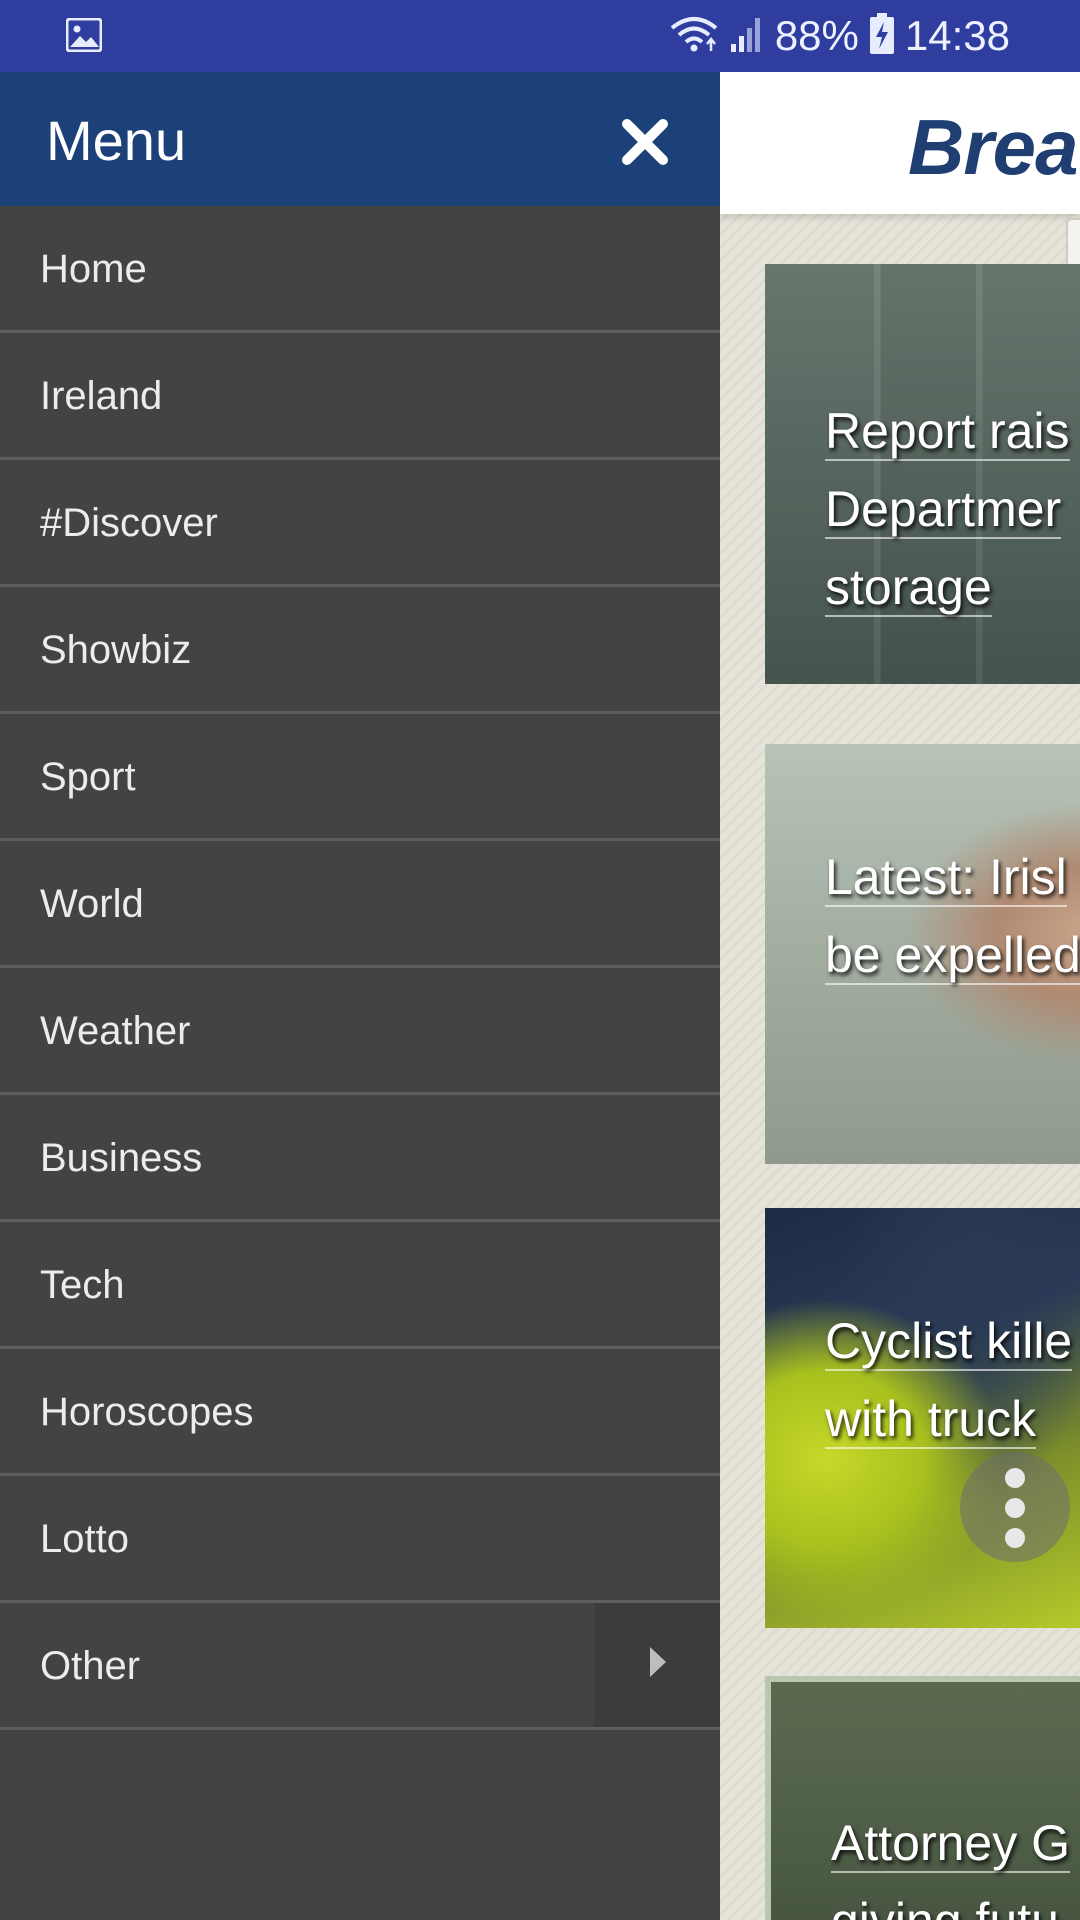  I want to click on menu-item-world: World, so click(360, 904).